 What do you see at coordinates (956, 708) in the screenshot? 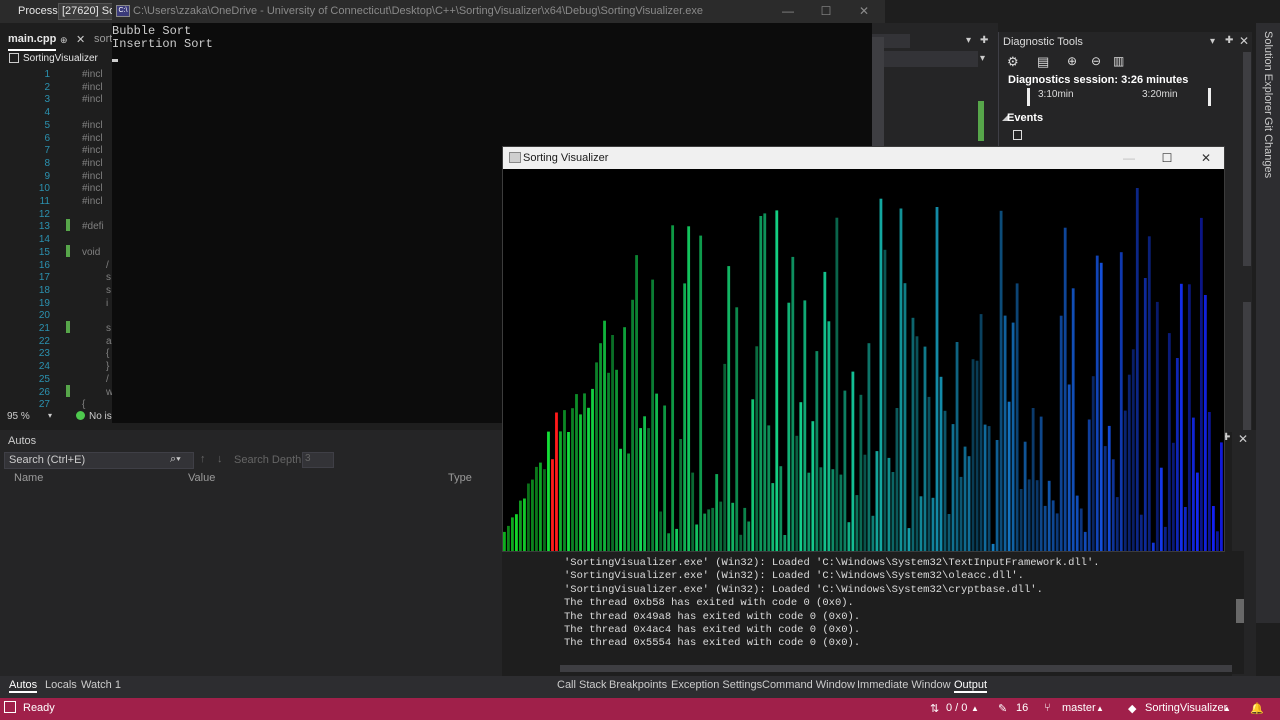
I see `sync-count: 0 / 0` at bounding box center [956, 708].